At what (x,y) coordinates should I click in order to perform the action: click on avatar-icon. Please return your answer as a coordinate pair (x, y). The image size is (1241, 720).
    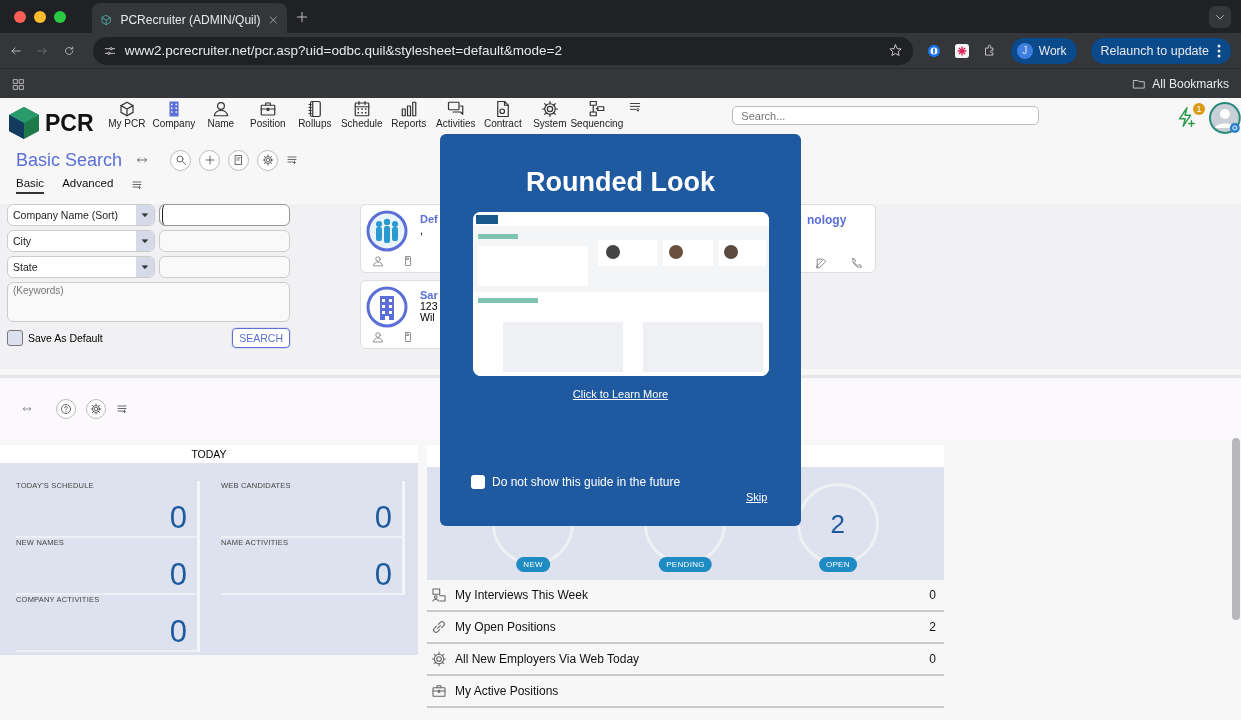
    Looking at the image, I should click on (1225, 118).